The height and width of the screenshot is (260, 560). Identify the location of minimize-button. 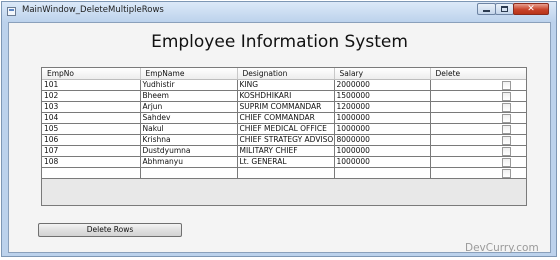
(486, 9).